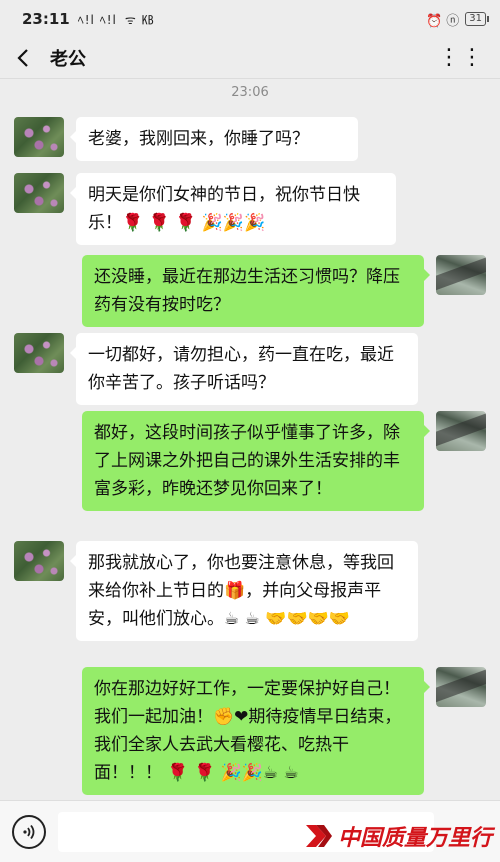 The height and width of the screenshot is (862, 500). Describe the element at coordinates (139, 19) in the screenshot. I see `network-icon: ᯤ ㎅` at that location.